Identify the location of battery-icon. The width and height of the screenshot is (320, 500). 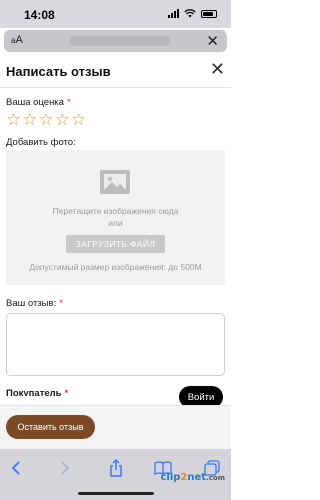
(209, 13).